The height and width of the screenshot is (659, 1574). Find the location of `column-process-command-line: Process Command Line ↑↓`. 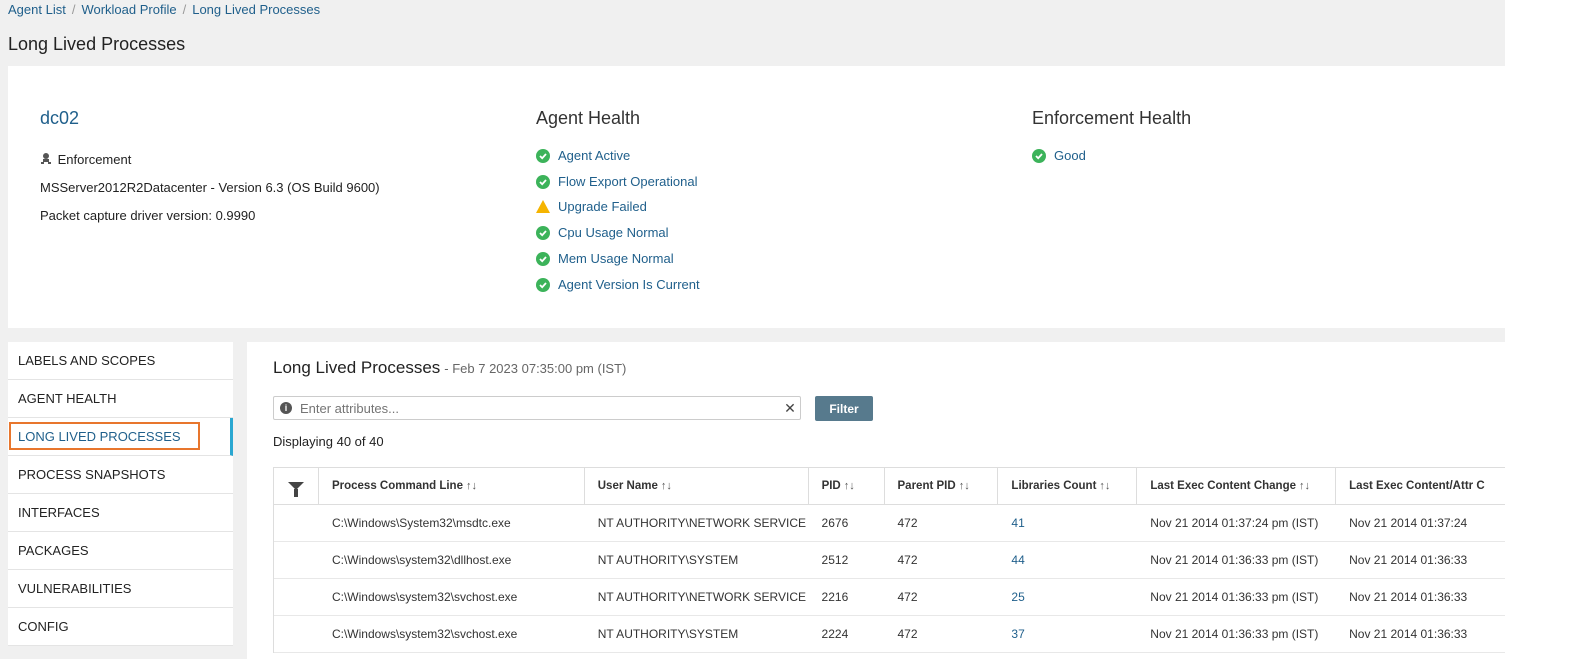

column-process-command-line: Process Command Line ↑↓ is located at coordinates (452, 486).